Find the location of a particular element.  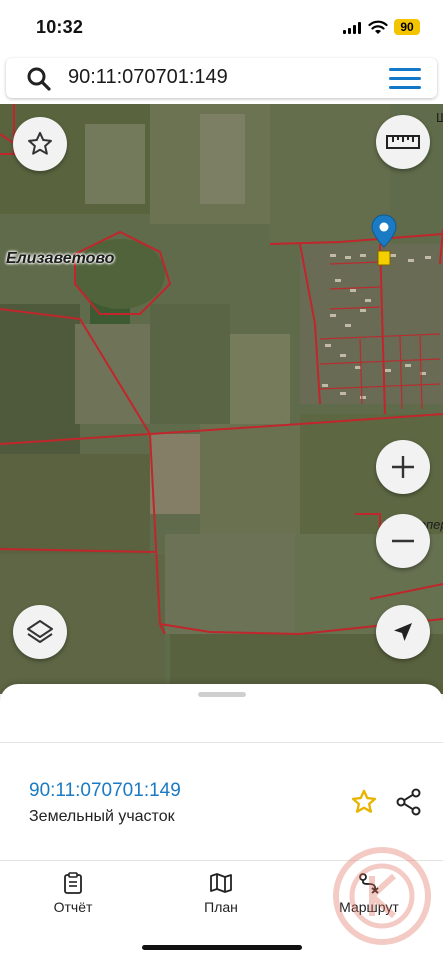

parcel-number: 90:11:070701:149 is located at coordinates (105, 791).